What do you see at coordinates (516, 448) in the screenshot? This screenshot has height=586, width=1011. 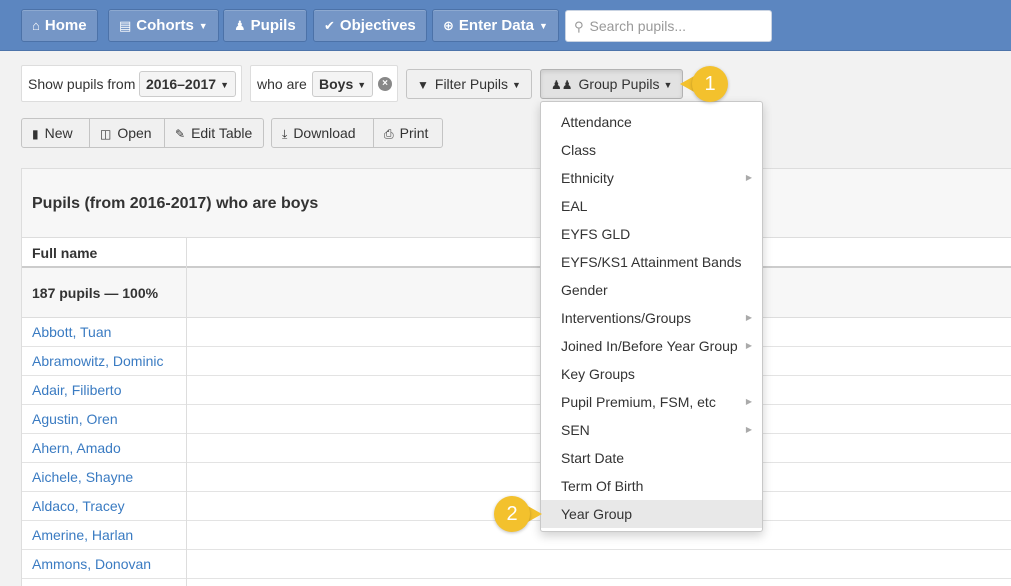 I see `table-row: Ahern, Amado` at bounding box center [516, 448].